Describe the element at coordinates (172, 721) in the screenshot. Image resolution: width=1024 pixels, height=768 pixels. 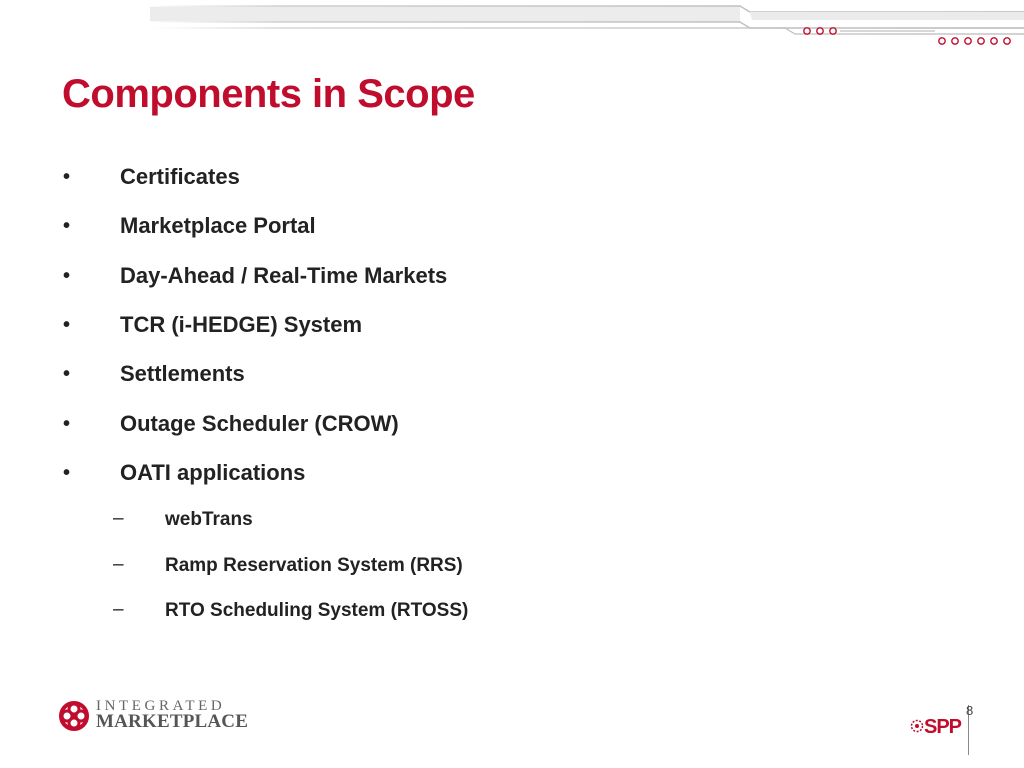
I see `logo-text-marketplace: MARKETPLACE` at that location.